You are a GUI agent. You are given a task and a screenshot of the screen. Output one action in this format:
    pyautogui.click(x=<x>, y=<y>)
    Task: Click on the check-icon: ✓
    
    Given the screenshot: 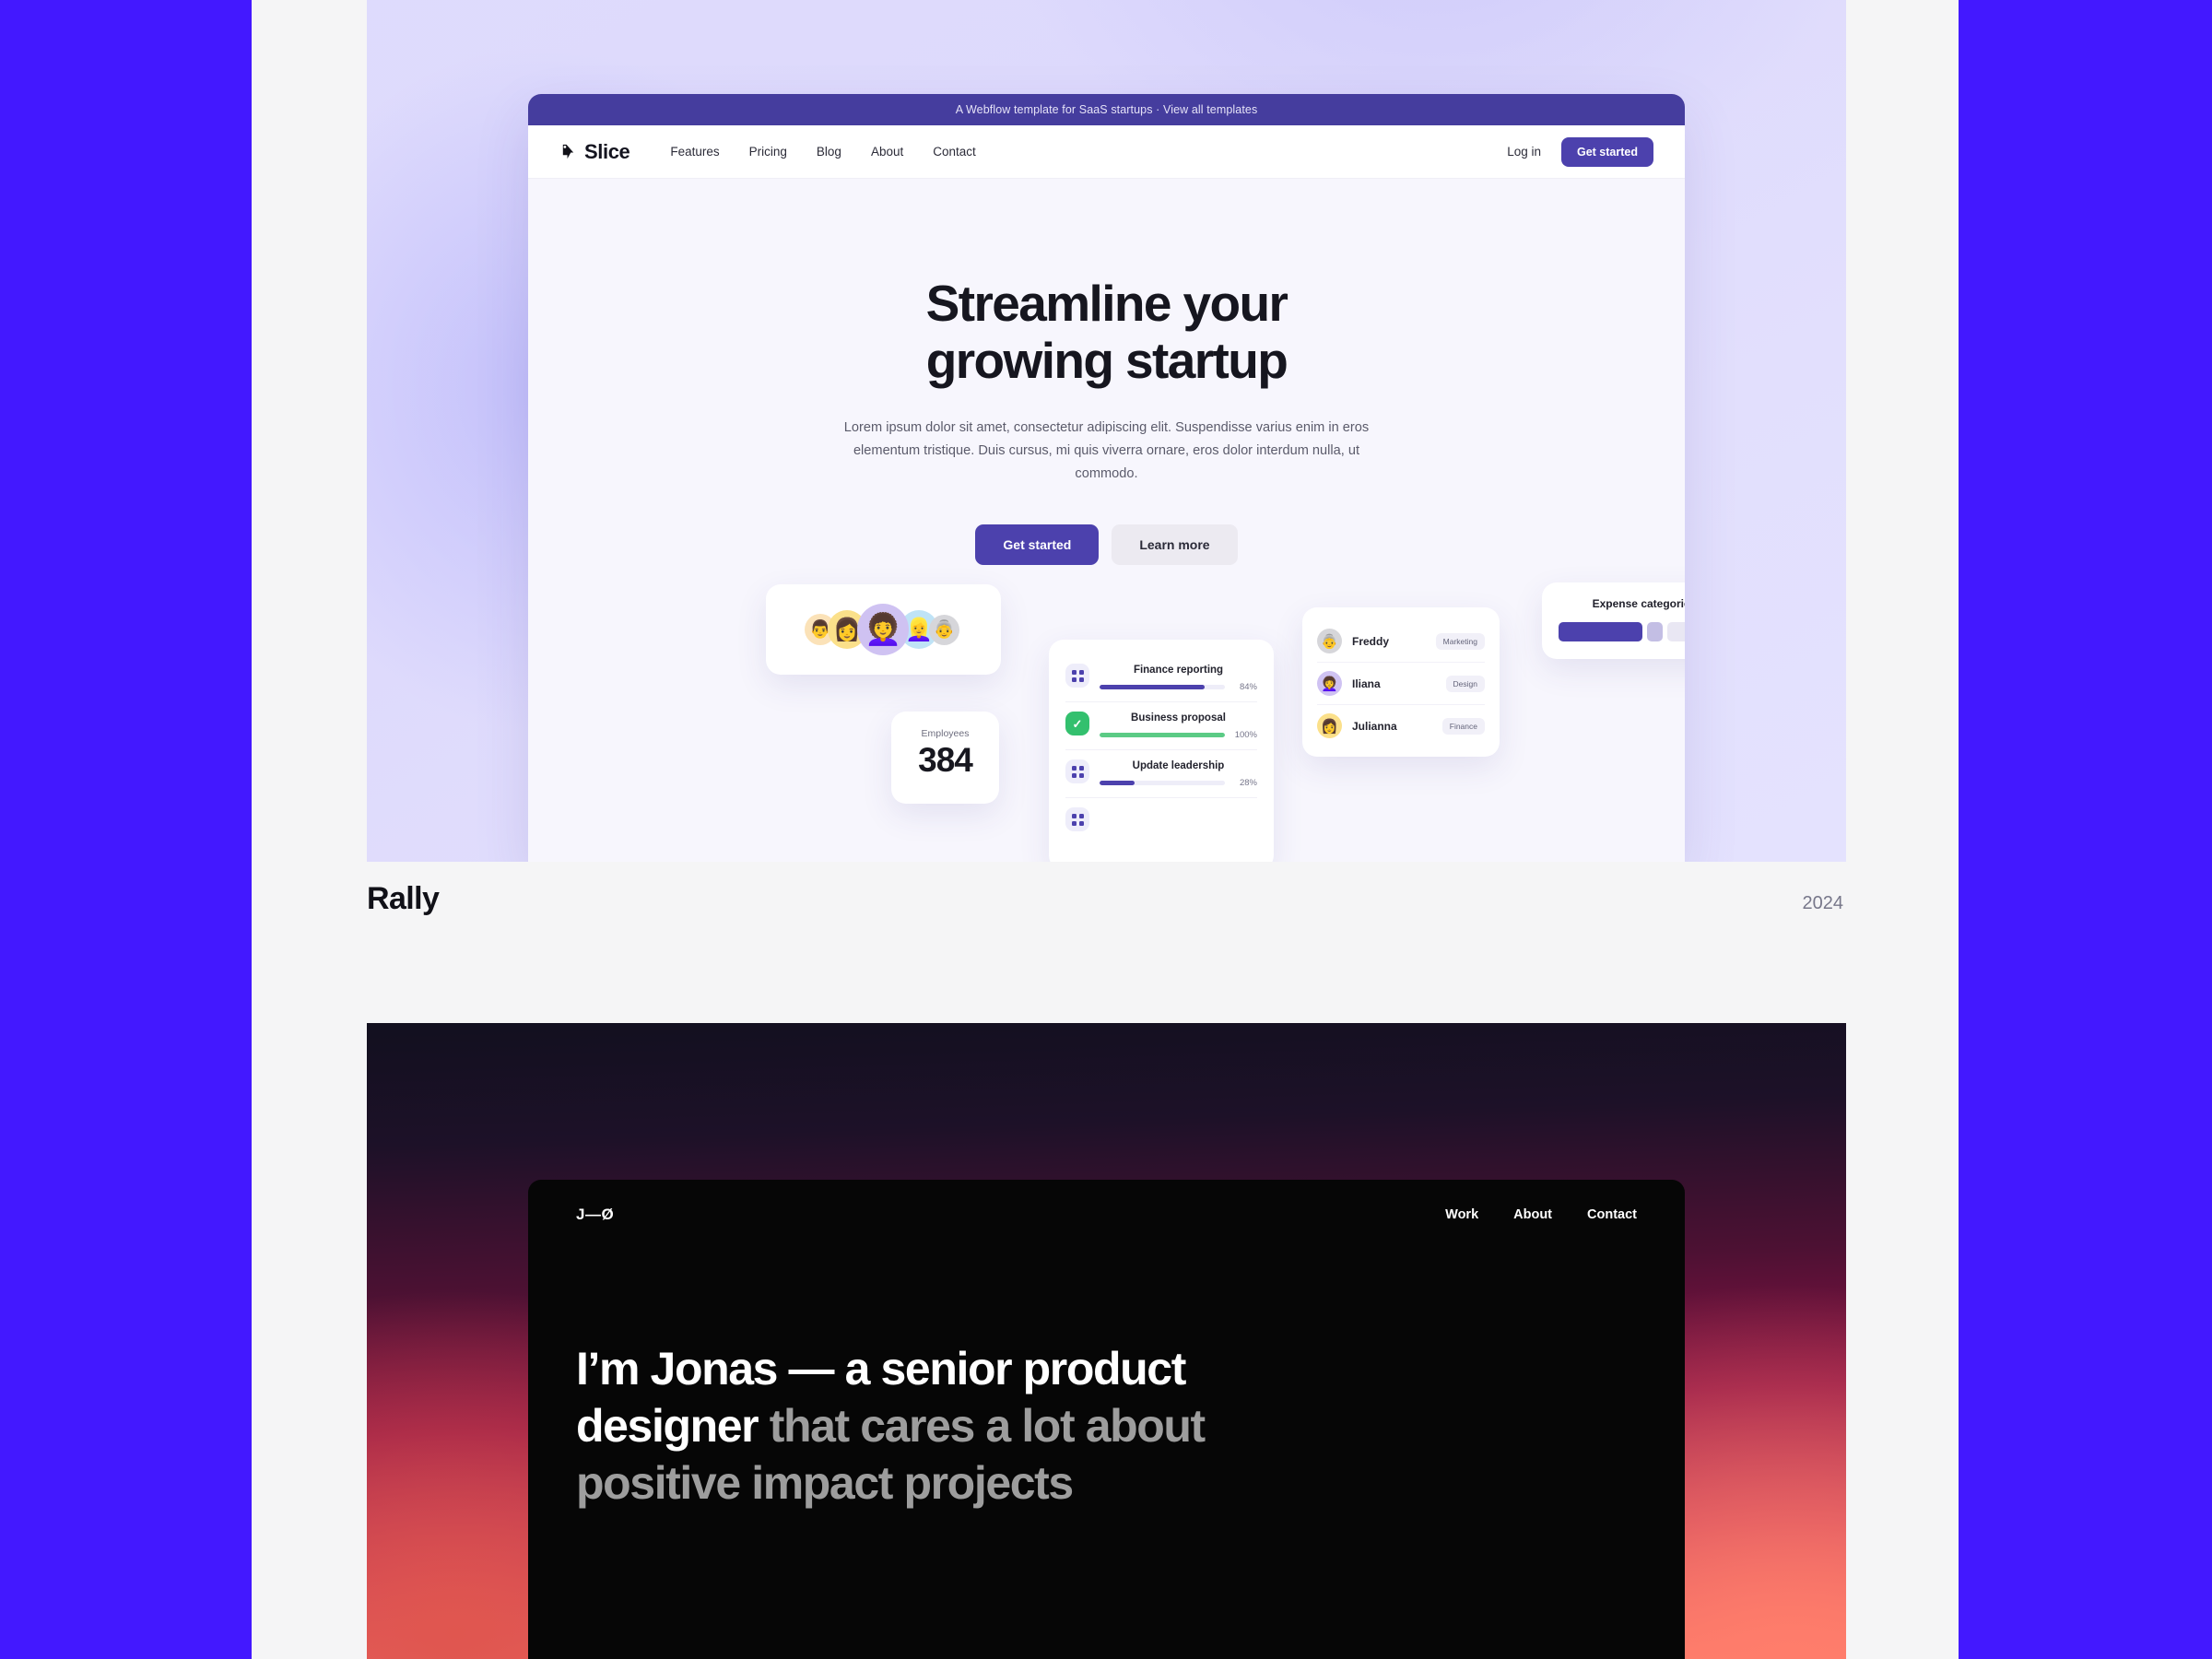 What is the action you would take?
    pyautogui.click(x=1077, y=723)
    